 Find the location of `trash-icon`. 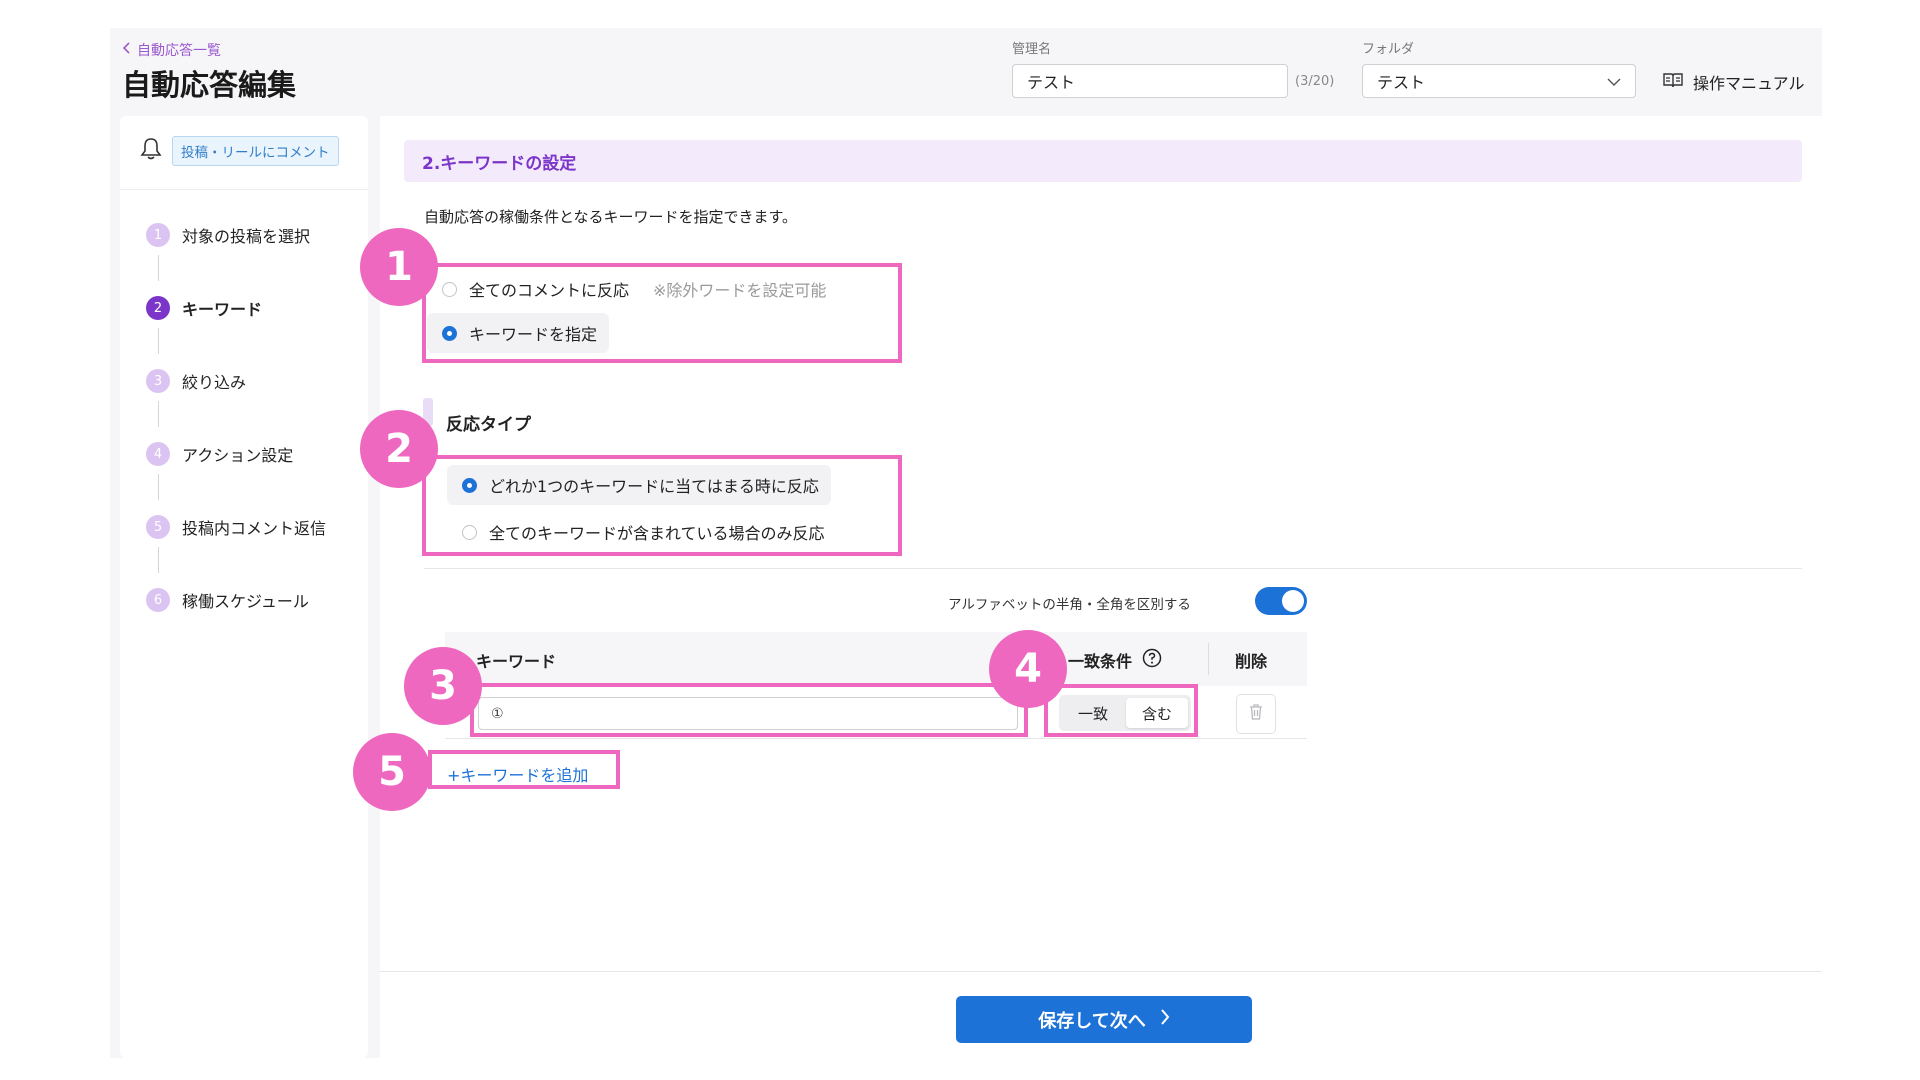

trash-icon is located at coordinates (1256, 714).